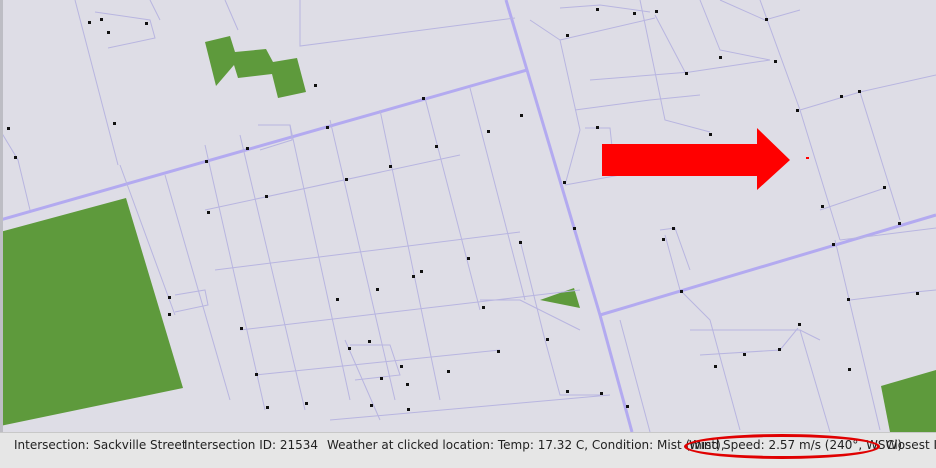  Describe the element at coordinates (251, 445) in the screenshot. I see `status-intersection-id: Intersection ID: 21534` at that location.